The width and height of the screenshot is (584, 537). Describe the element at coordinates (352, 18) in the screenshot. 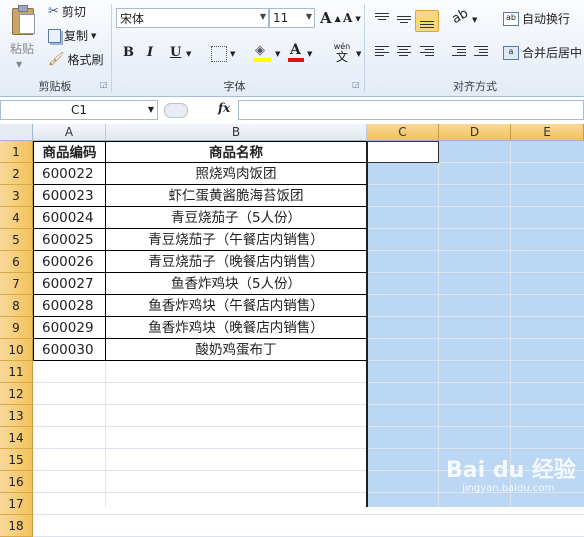

I see `decrease-font-size-button: A ▼` at that location.